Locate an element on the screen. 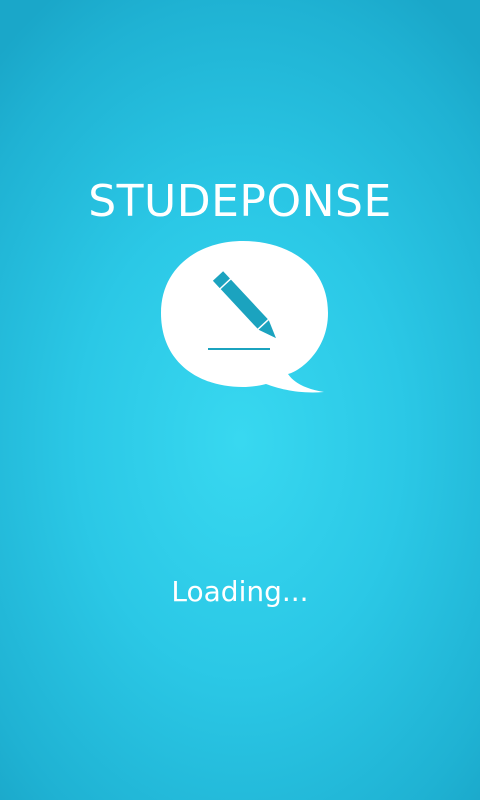 The height and width of the screenshot is (800, 480). app-title: STUDEPONSE is located at coordinates (240, 201).